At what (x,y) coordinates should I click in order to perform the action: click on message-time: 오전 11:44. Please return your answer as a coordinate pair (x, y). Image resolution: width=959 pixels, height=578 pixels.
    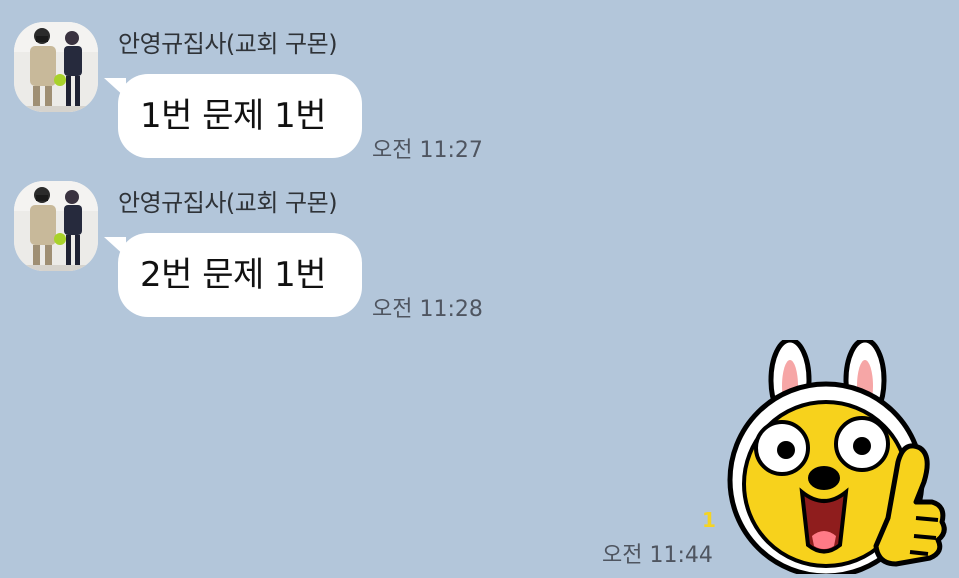
    Looking at the image, I should click on (657, 555).